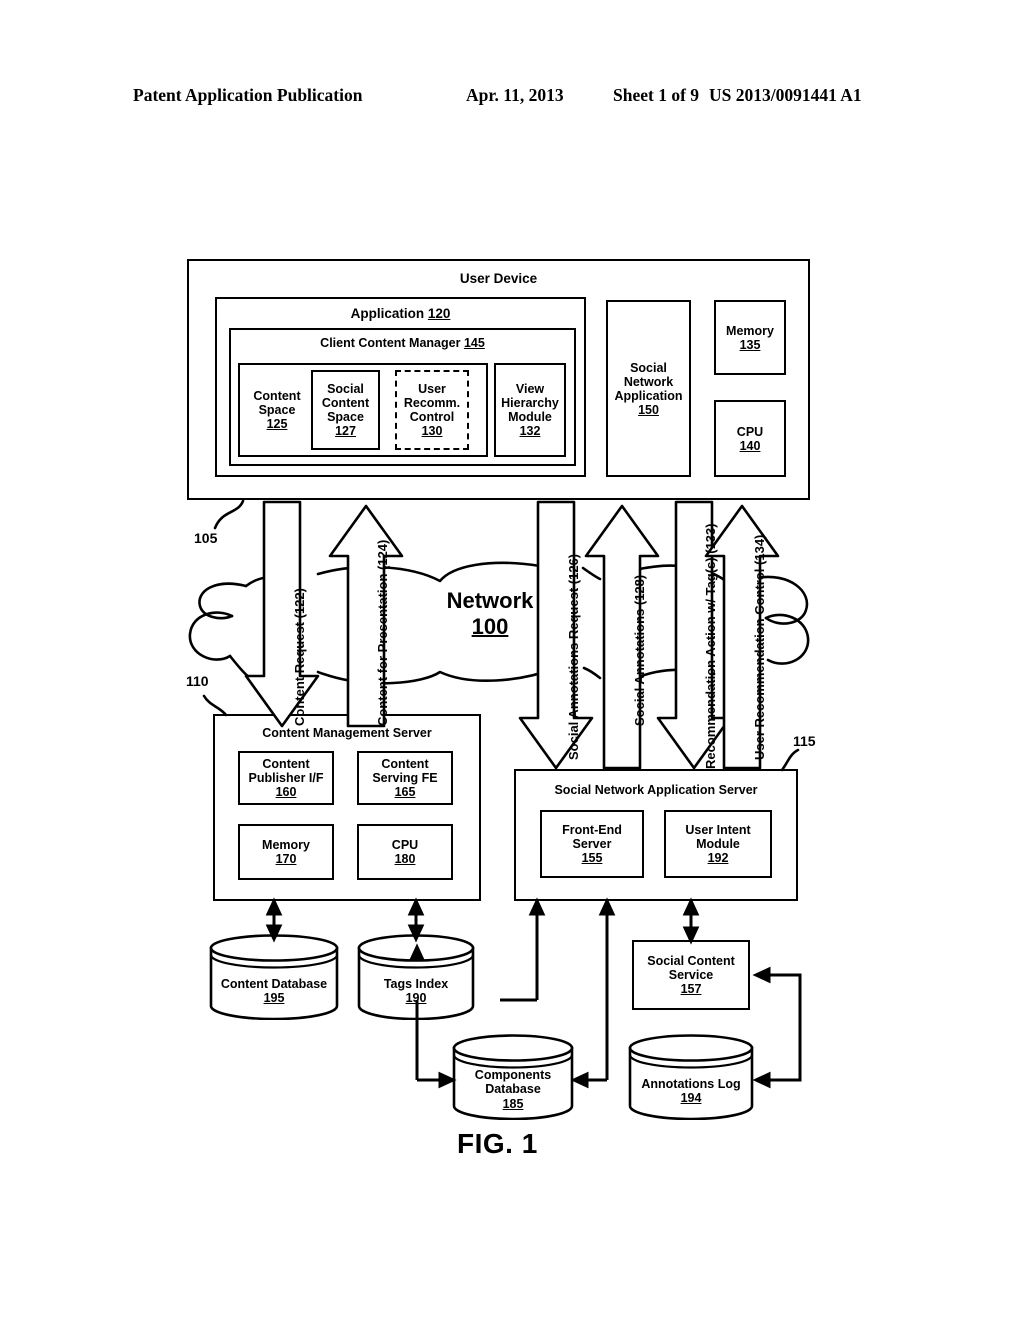 The image size is (1024, 1320). Describe the element at coordinates (277, 424) in the screenshot. I see `content-space-ref: 125` at that location.